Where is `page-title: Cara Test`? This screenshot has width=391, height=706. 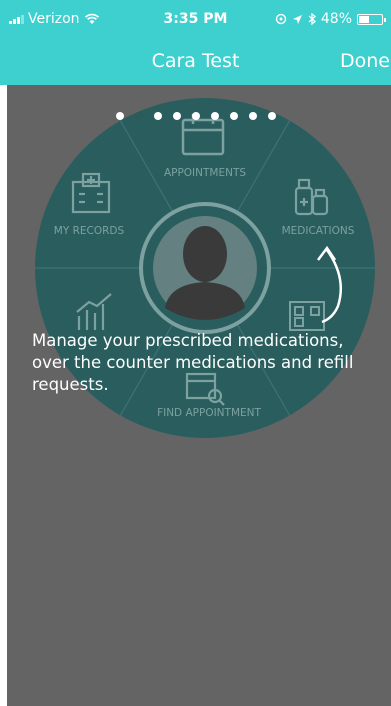 page-title: Cara Test is located at coordinates (195, 61).